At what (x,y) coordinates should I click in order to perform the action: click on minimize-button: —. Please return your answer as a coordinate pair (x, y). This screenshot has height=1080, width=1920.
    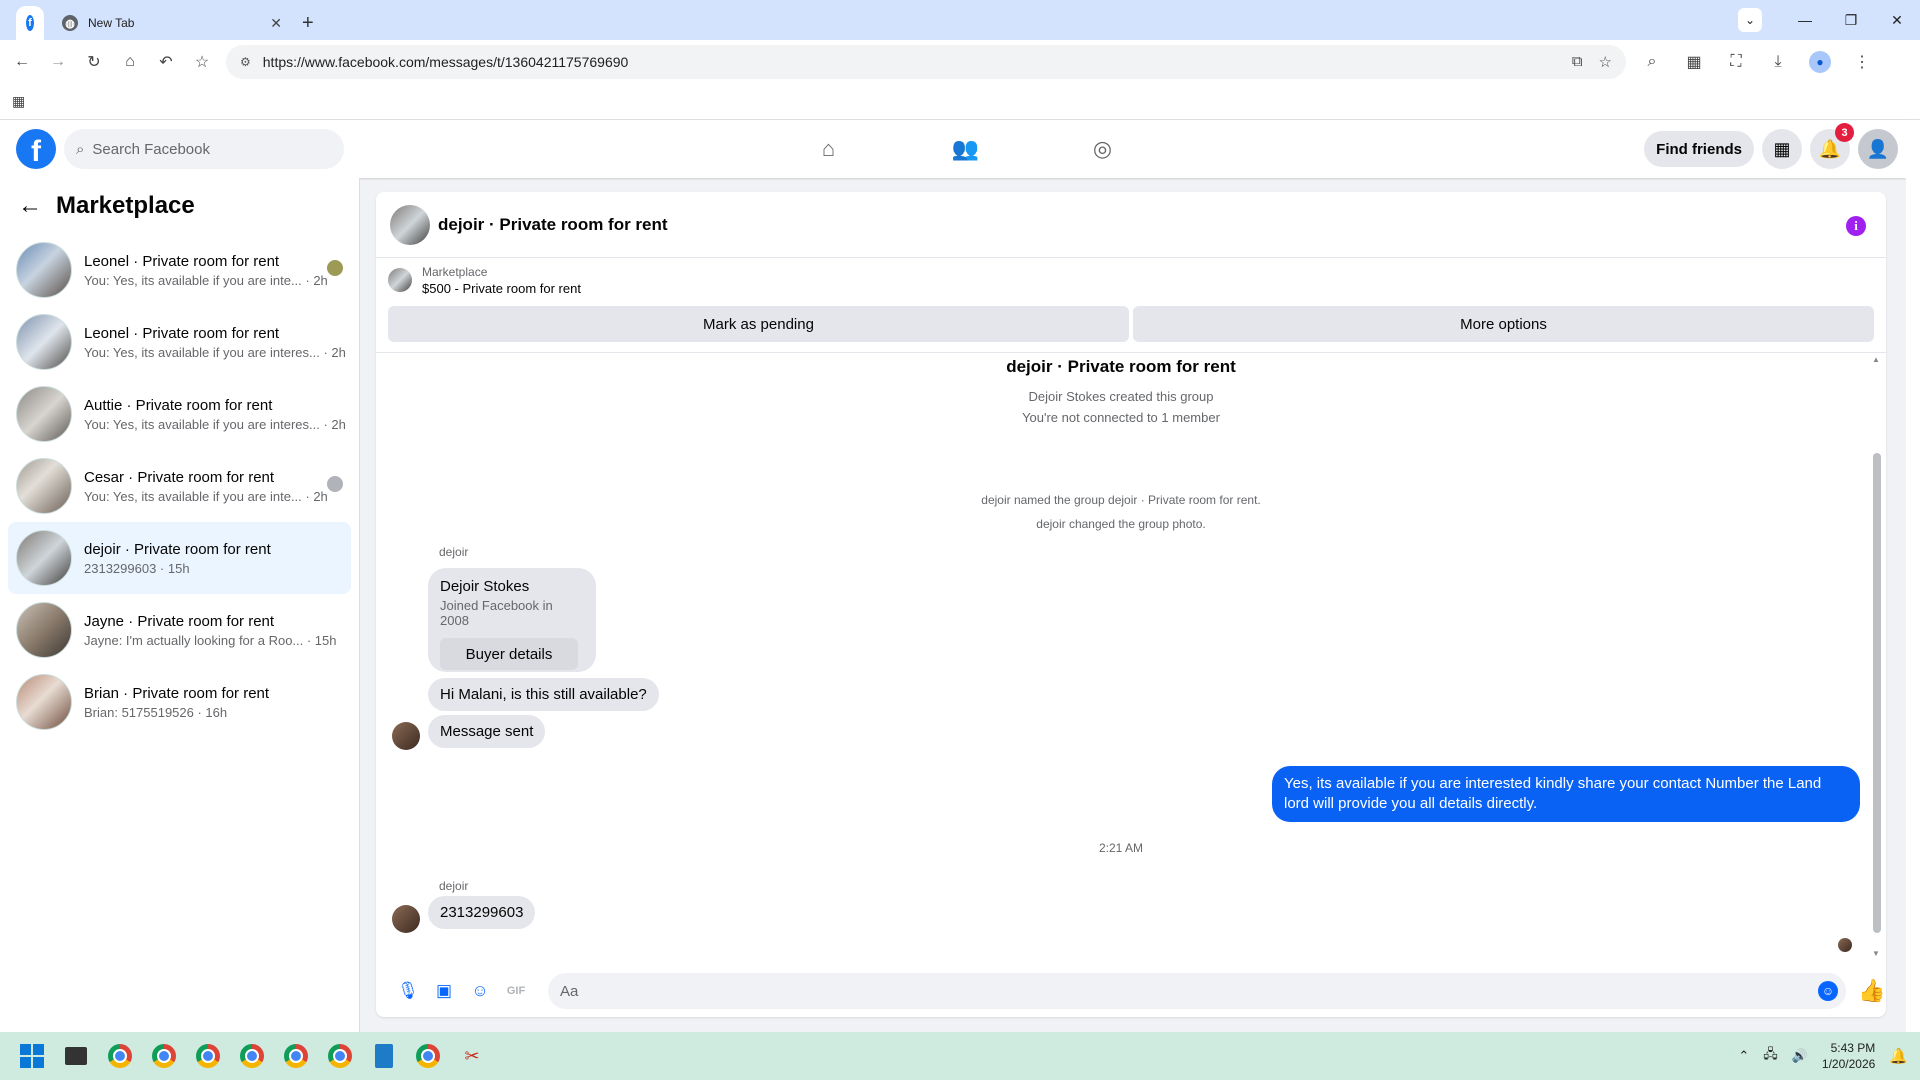
    Looking at the image, I should click on (1805, 20).